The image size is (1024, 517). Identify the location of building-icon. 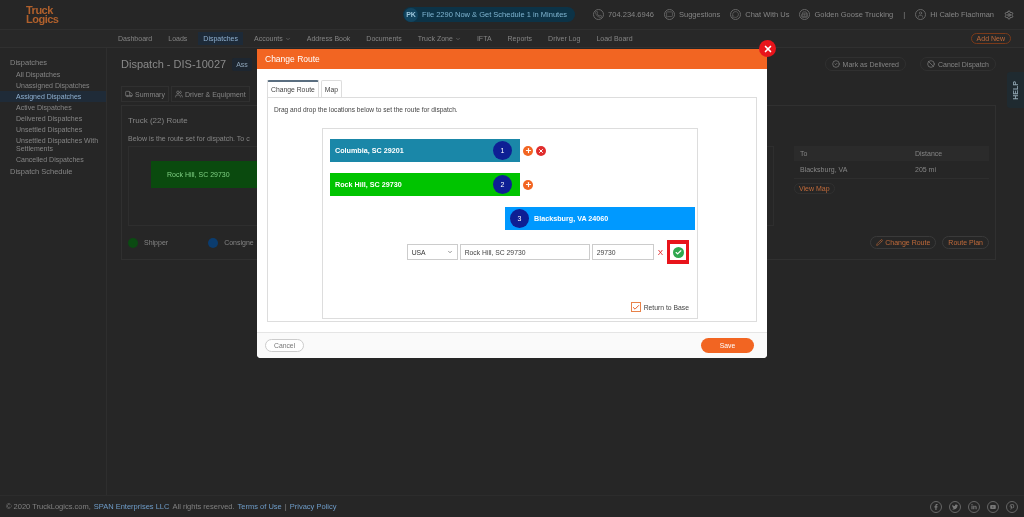
(805, 14).